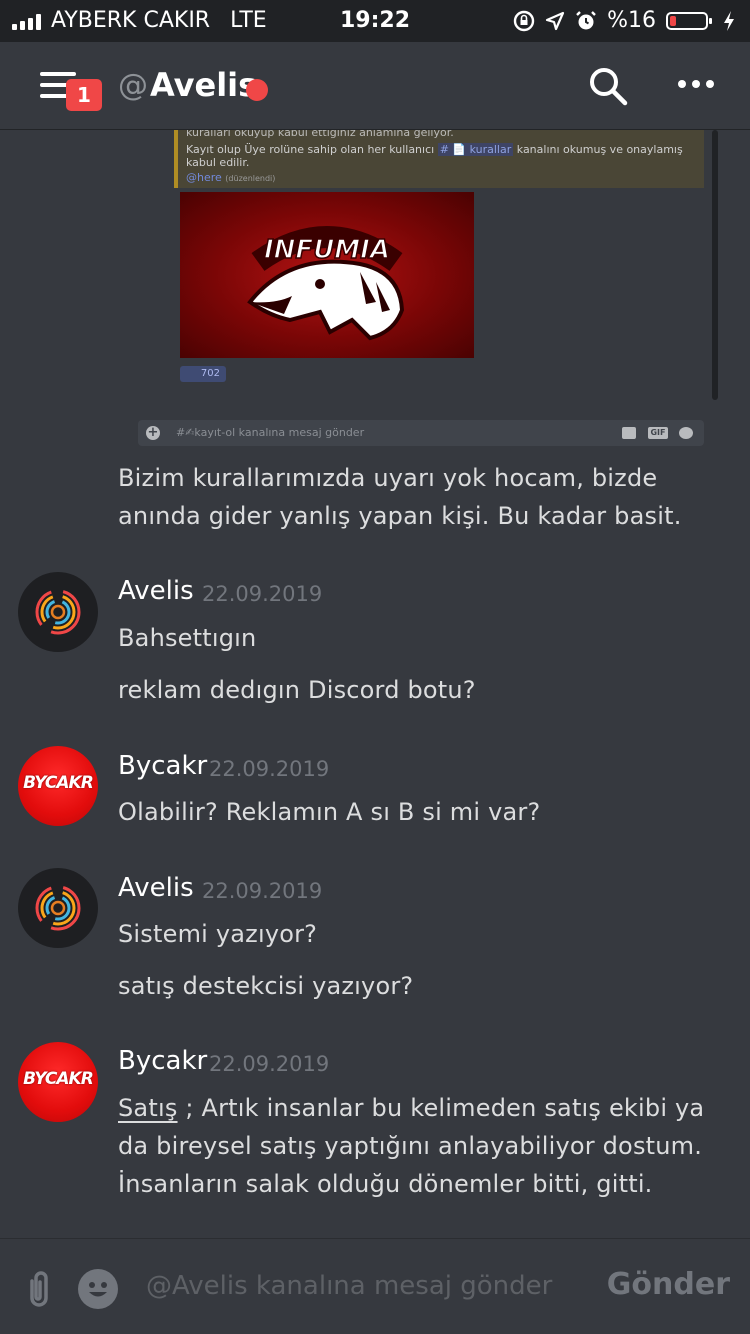 The height and width of the screenshot is (1334, 750). What do you see at coordinates (218, 934) in the screenshot?
I see `message-line: Sistemi yazıyor?` at bounding box center [218, 934].